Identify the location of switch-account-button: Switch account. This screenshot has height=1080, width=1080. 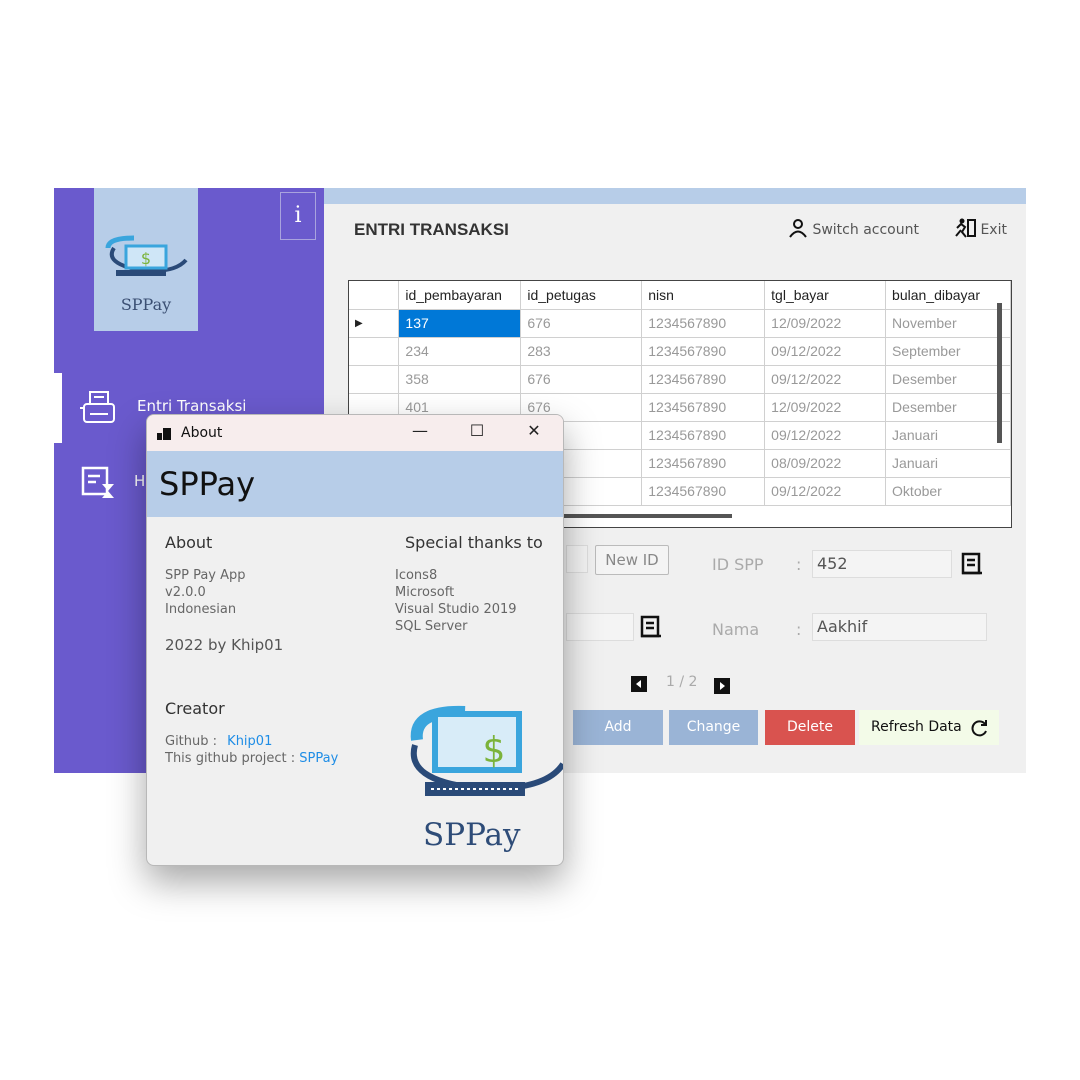
(853, 228).